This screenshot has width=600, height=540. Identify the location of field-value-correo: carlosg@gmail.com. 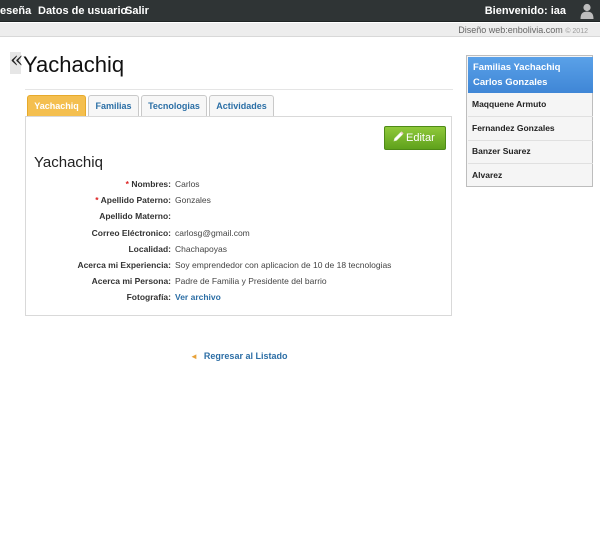
(212, 233).